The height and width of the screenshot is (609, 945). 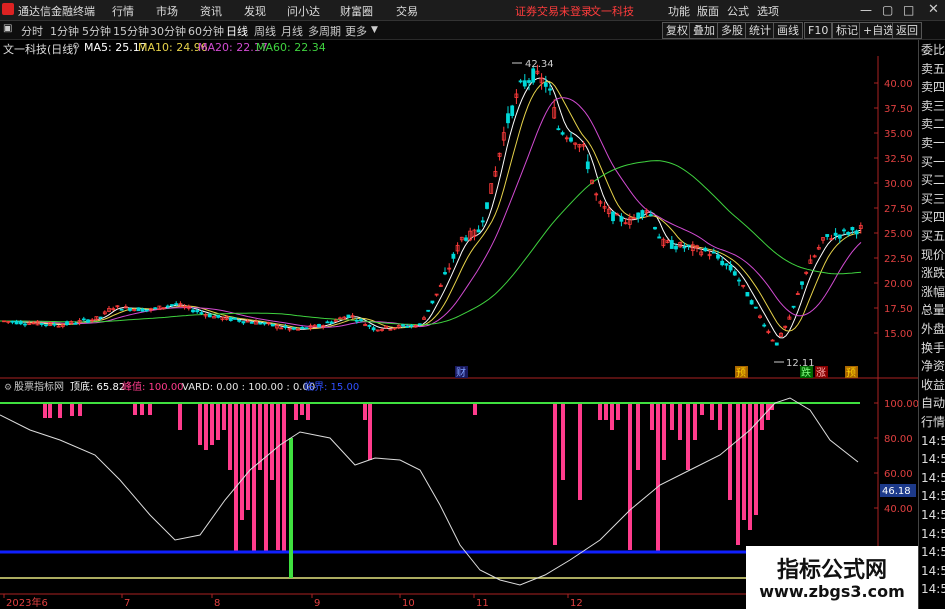 What do you see at coordinates (933, 69) in the screenshot?
I see `sidebar-item: 卖五` at bounding box center [933, 69].